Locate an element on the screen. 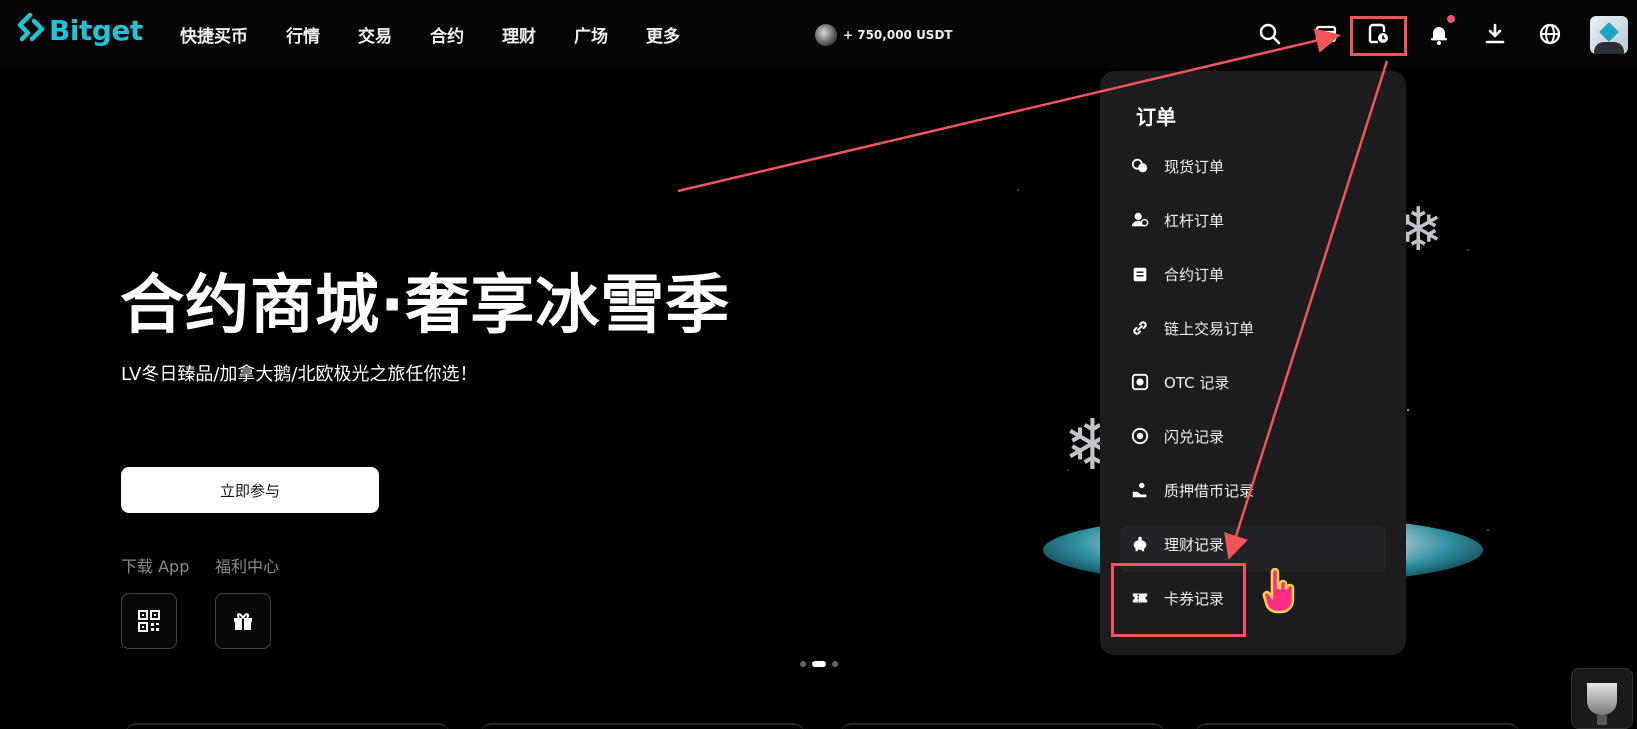 This screenshot has width=1637, height=729. bitget-logo-icon is located at coordinates (31, 27).